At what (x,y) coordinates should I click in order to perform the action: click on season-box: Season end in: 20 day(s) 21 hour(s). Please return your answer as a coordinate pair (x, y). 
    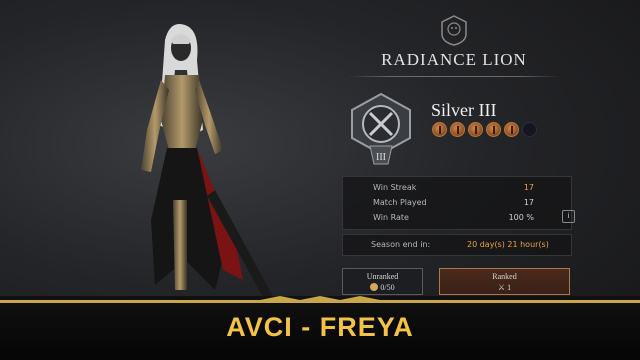
    Looking at the image, I should click on (457, 245).